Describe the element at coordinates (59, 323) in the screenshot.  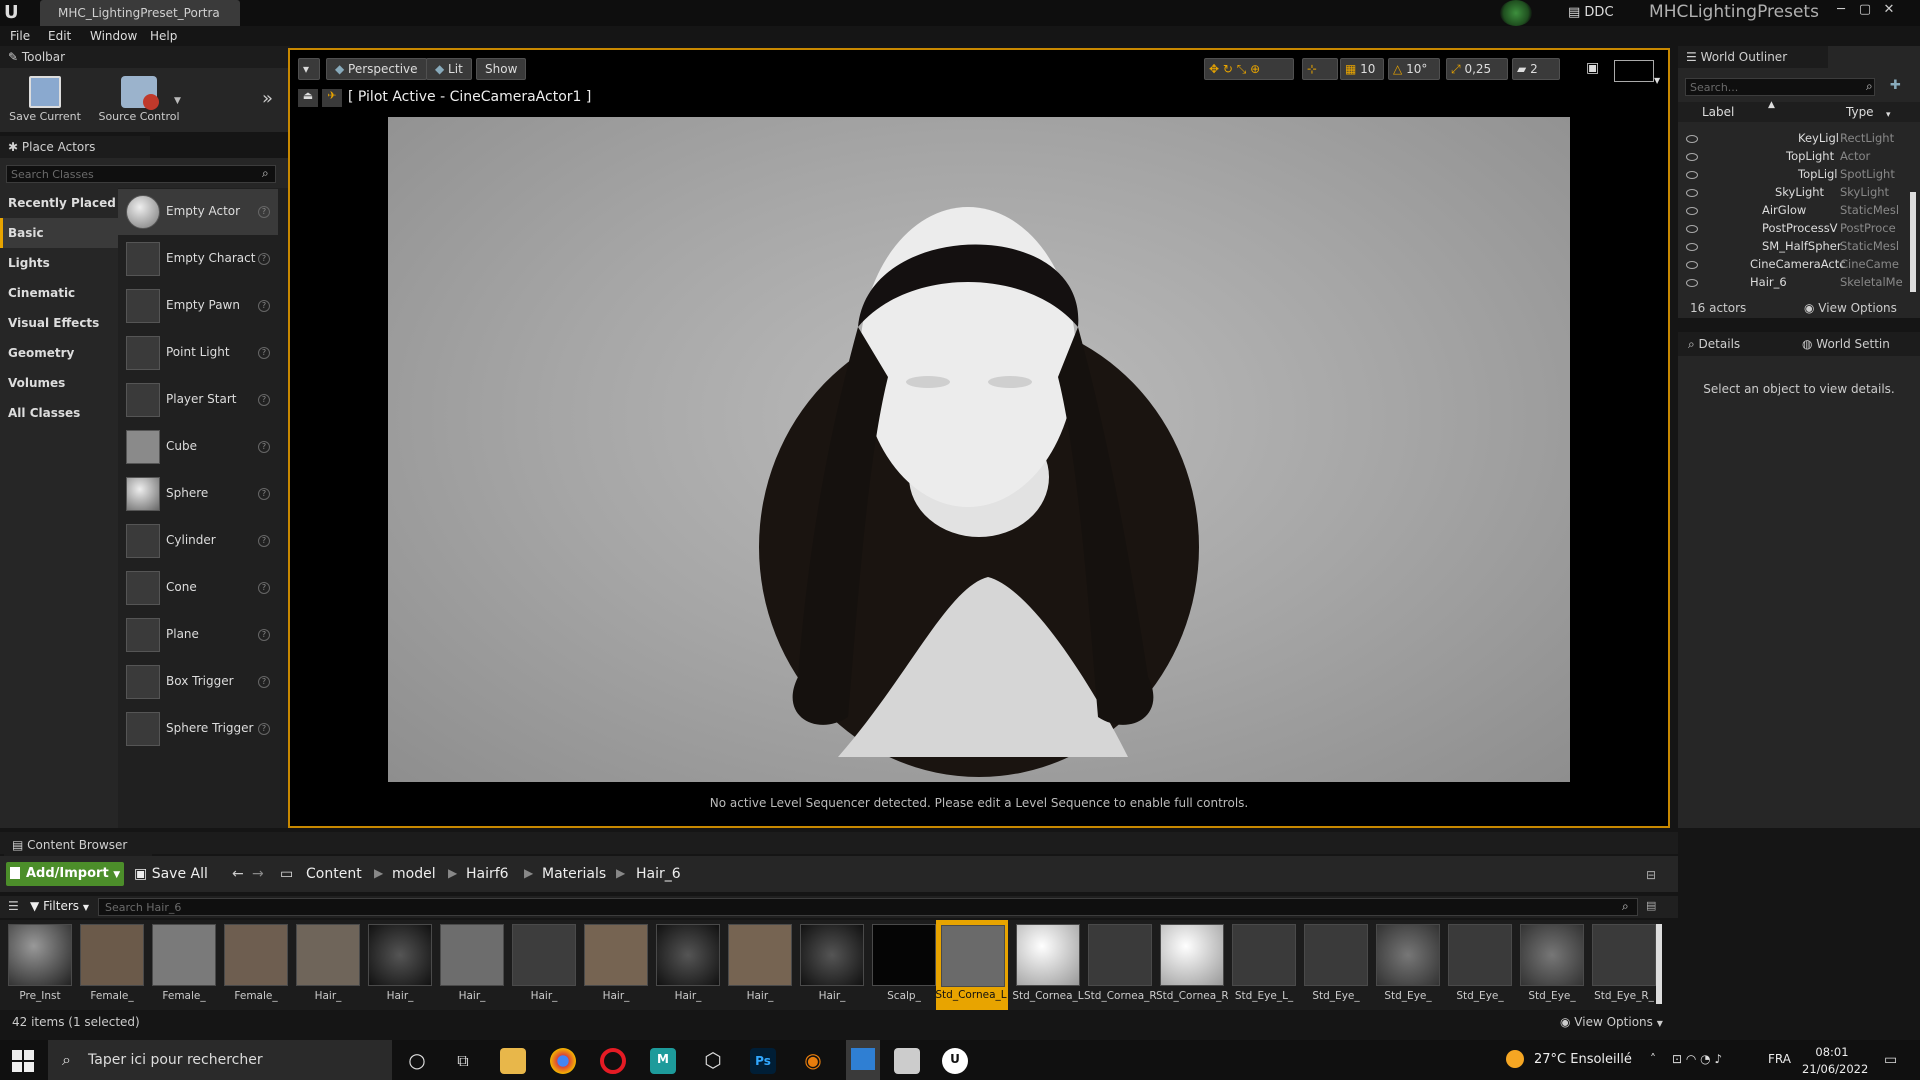
I see `category-visual-effects: Visual Effects` at that location.